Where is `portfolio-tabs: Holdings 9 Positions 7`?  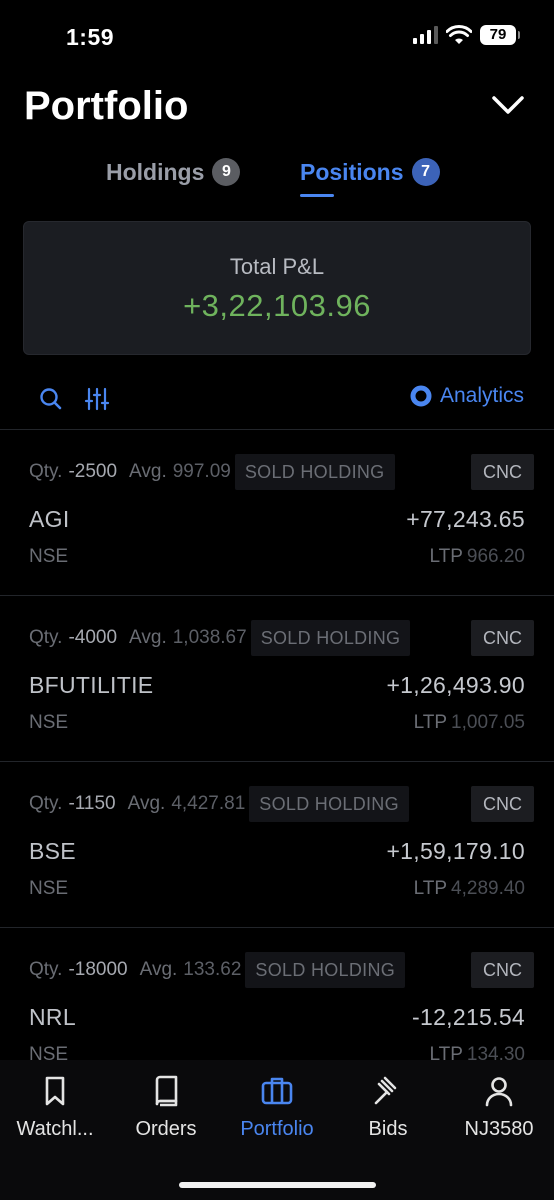 portfolio-tabs: Holdings 9 Positions 7 is located at coordinates (277, 177).